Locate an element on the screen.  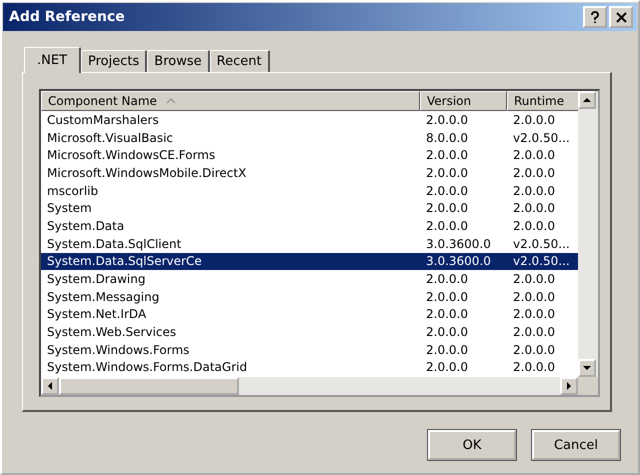
table-cell-text: Microsoft.WindowsMobile.DirectX is located at coordinates (147, 173).